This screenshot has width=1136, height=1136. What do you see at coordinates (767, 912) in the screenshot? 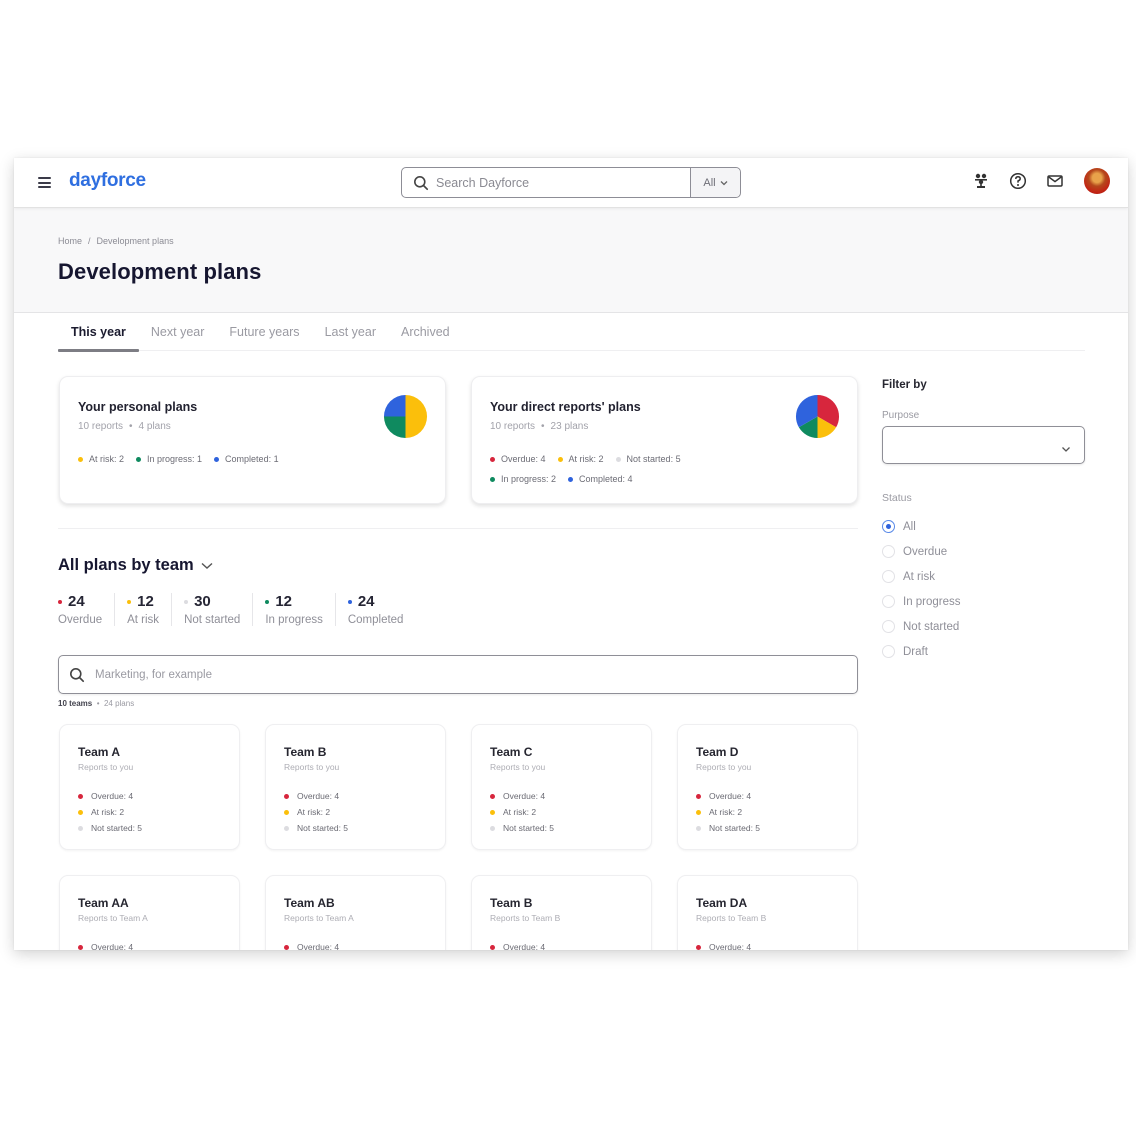
I see `team-card: Team DA Reports to Team B Overdue: 4` at bounding box center [767, 912].